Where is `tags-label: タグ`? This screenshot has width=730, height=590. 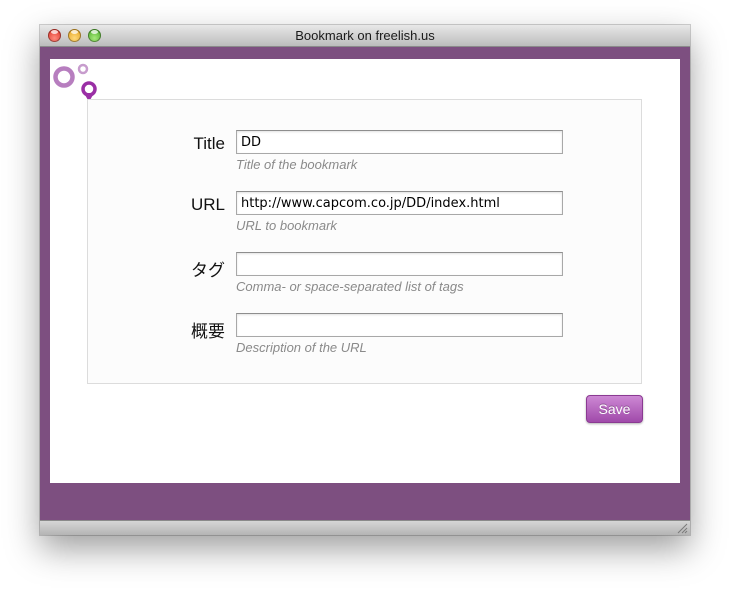 tags-label: タグ is located at coordinates (208, 270).